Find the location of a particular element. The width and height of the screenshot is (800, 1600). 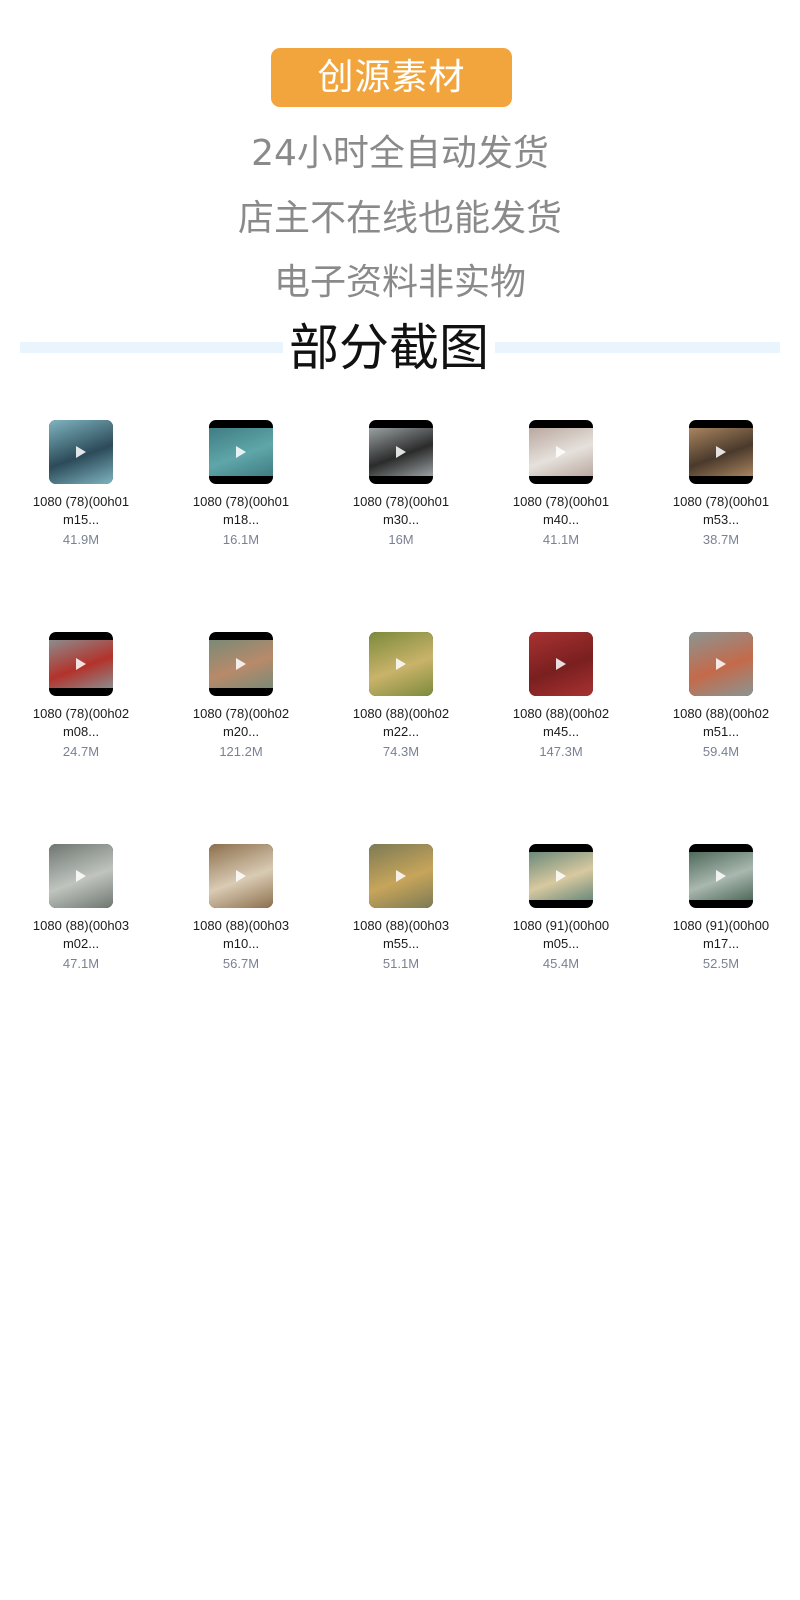

file-size: 24.7M is located at coordinates (81, 751).